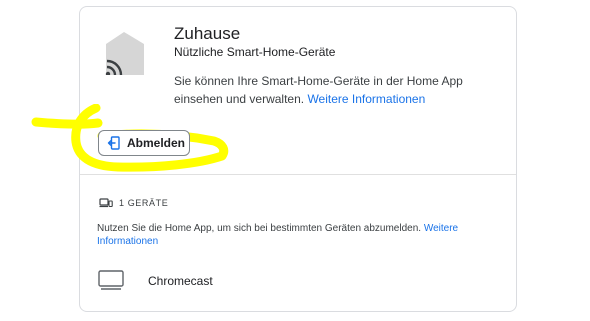 Image resolution: width=590 pixels, height=321 pixels. Describe the element at coordinates (298, 174) in the screenshot. I see `divider` at that location.